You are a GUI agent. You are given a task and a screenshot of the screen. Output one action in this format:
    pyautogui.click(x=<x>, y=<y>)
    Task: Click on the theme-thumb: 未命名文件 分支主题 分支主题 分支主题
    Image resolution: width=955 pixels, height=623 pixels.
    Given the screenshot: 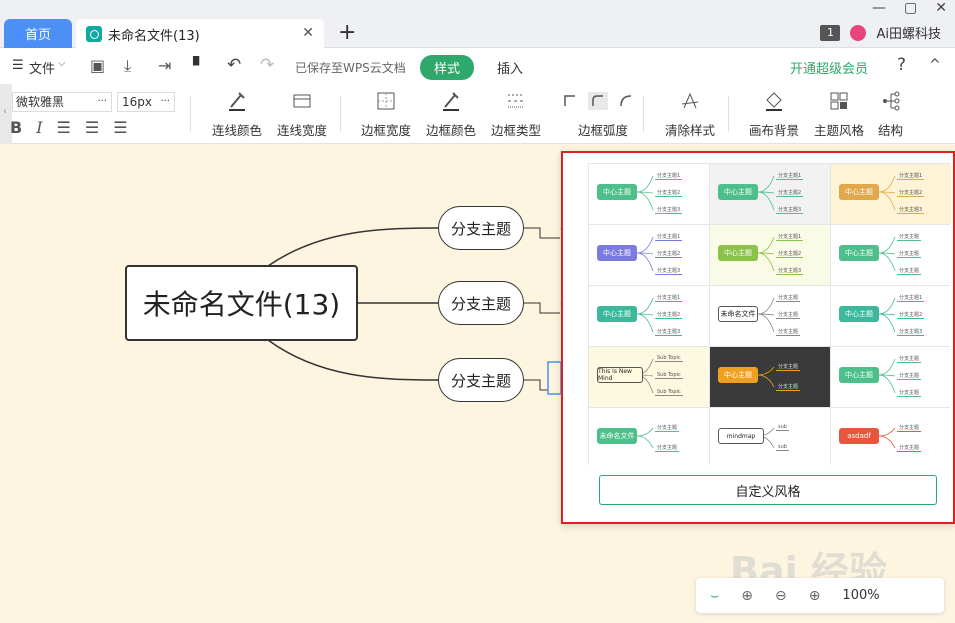 What is the action you would take?
    pyautogui.click(x=770, y=316)
    